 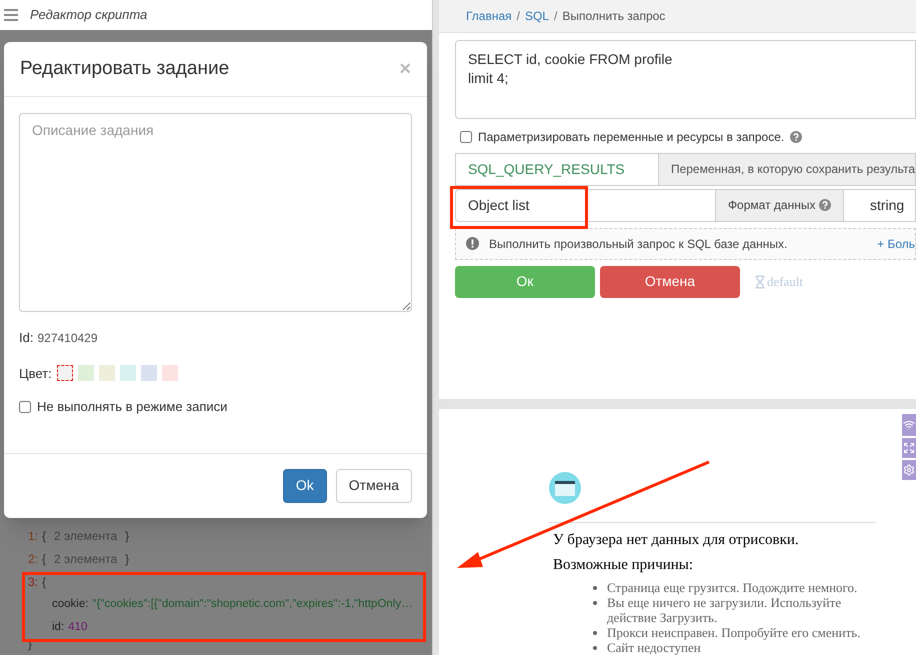 What do you see at coordinates (78, 627) in the screenshot?
I see `field-value: 410` at bounding box center [78, 627].